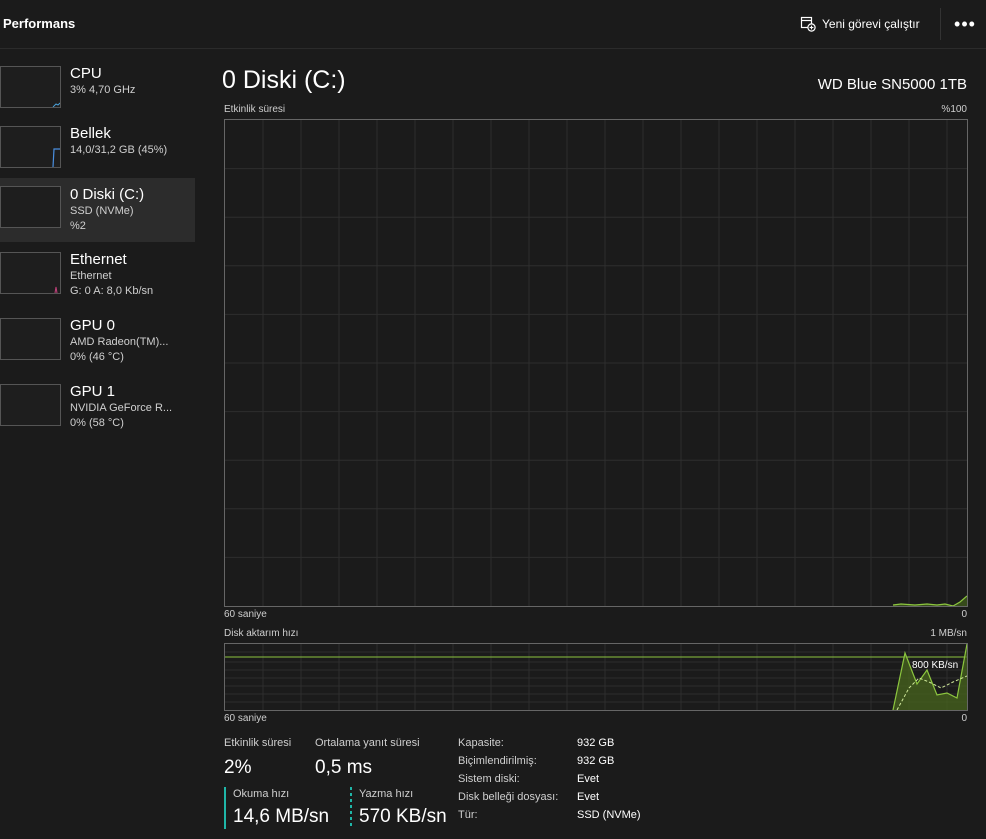 The width and height of the screenshot is (986, 839). I want to click on transfer-rate-graph, so click(596, 677).